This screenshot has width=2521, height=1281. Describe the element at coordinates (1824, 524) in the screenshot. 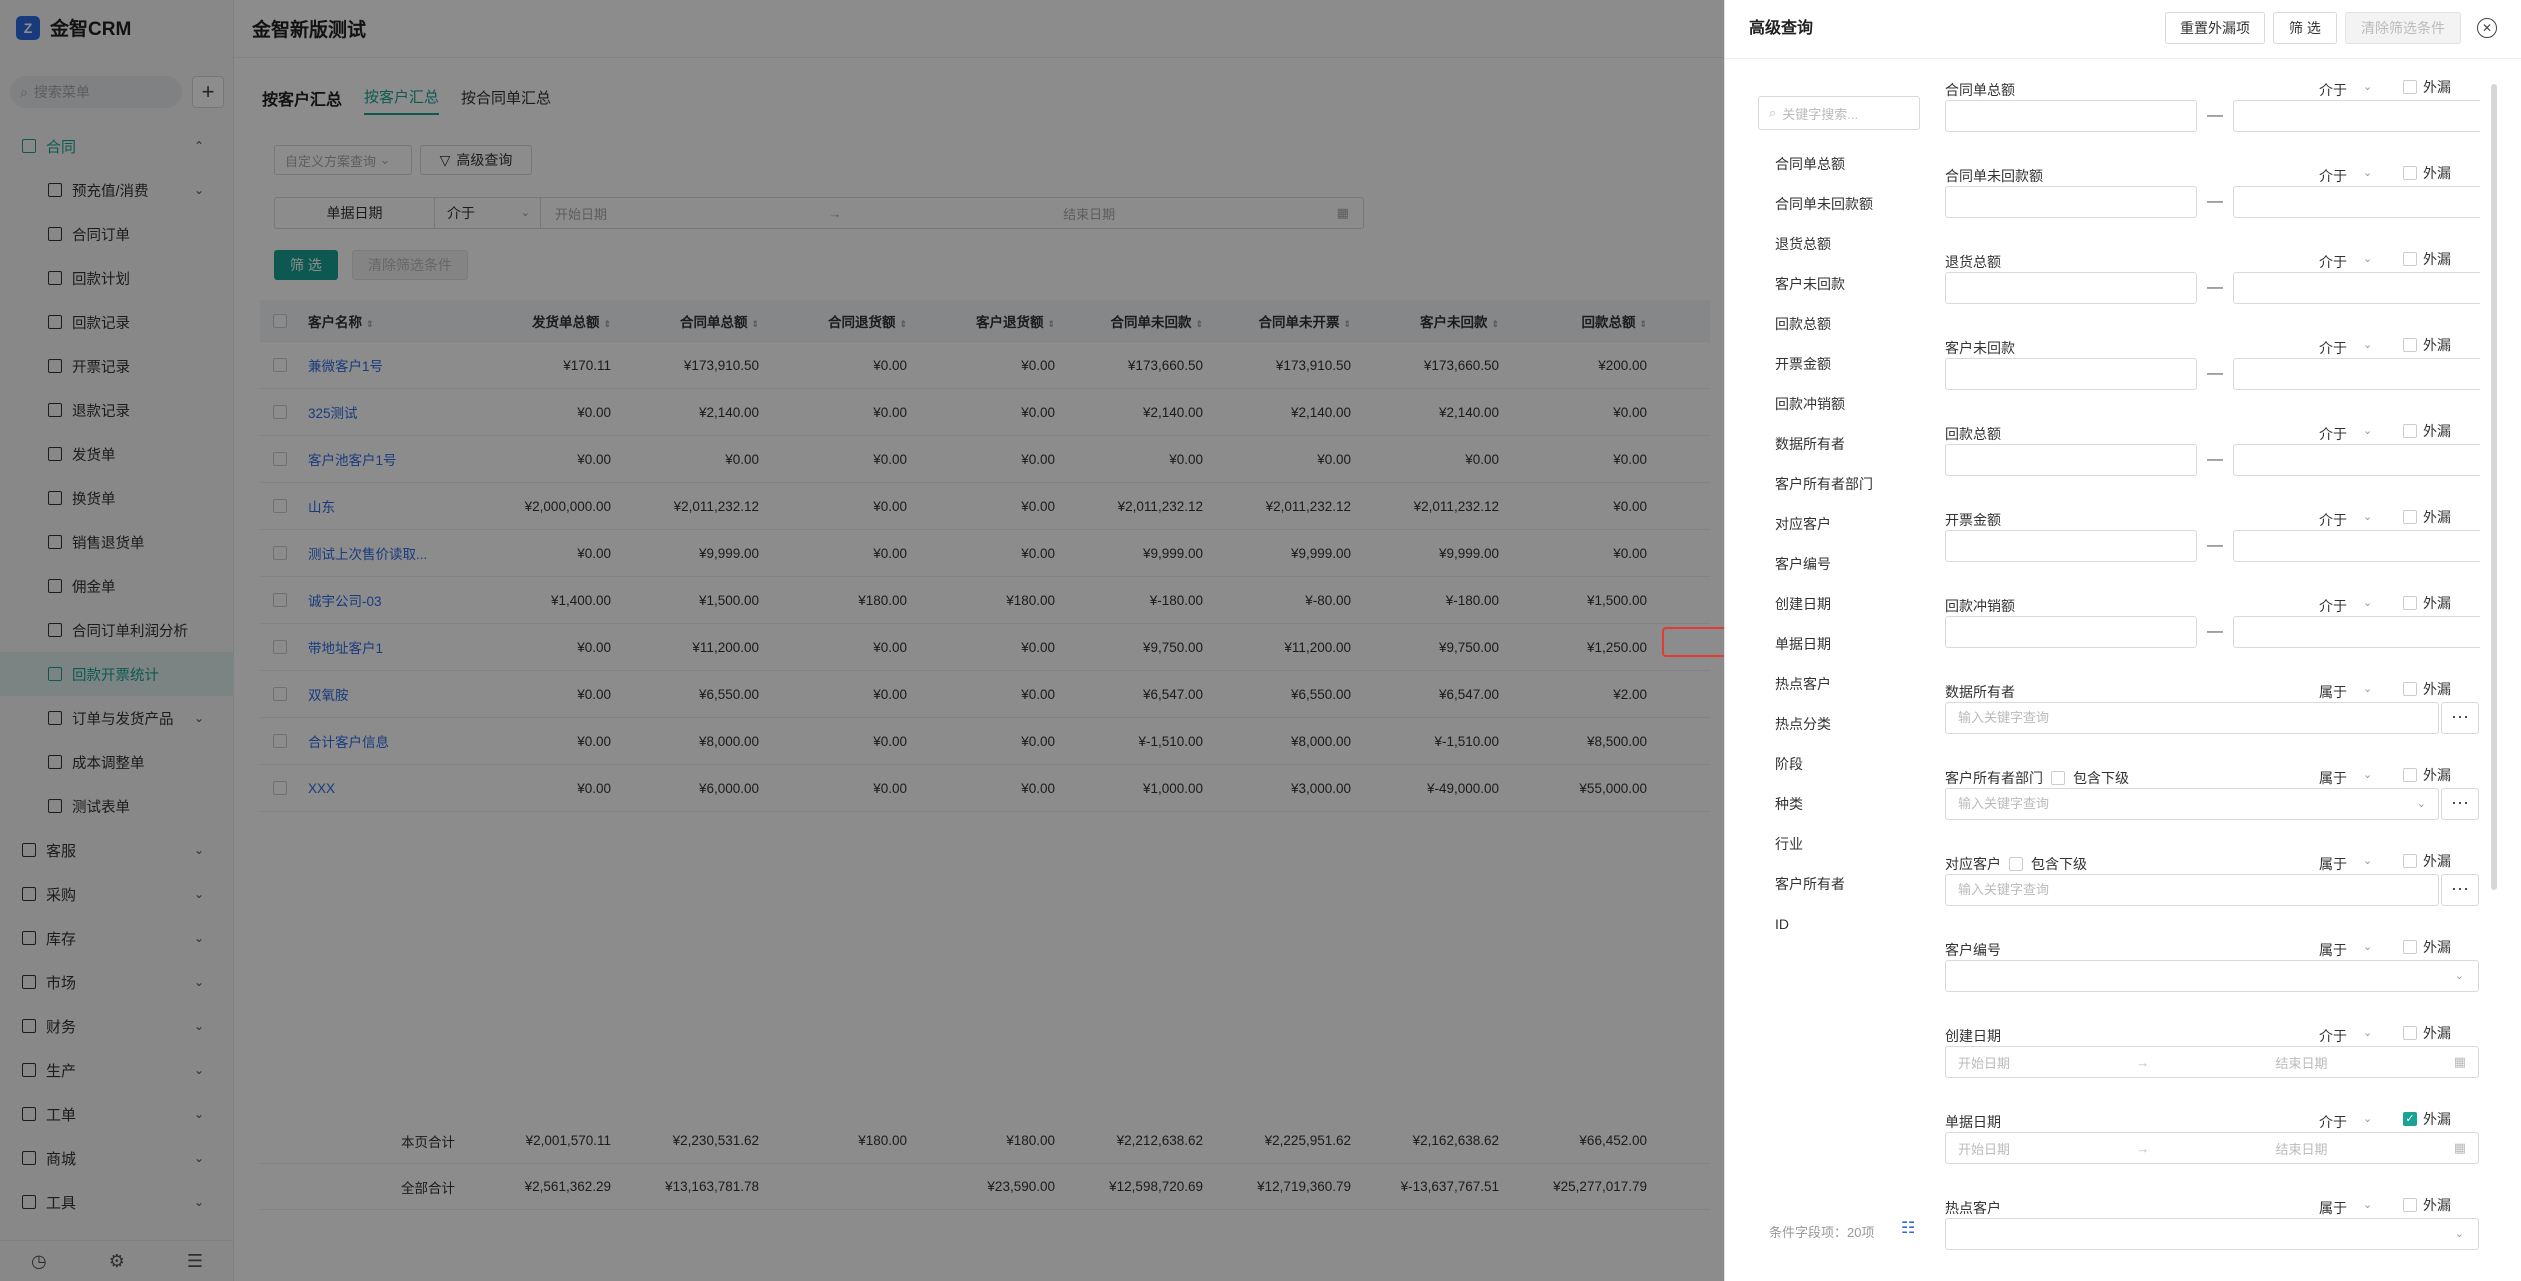

I see `field-list-item: 对应客户` at that location.